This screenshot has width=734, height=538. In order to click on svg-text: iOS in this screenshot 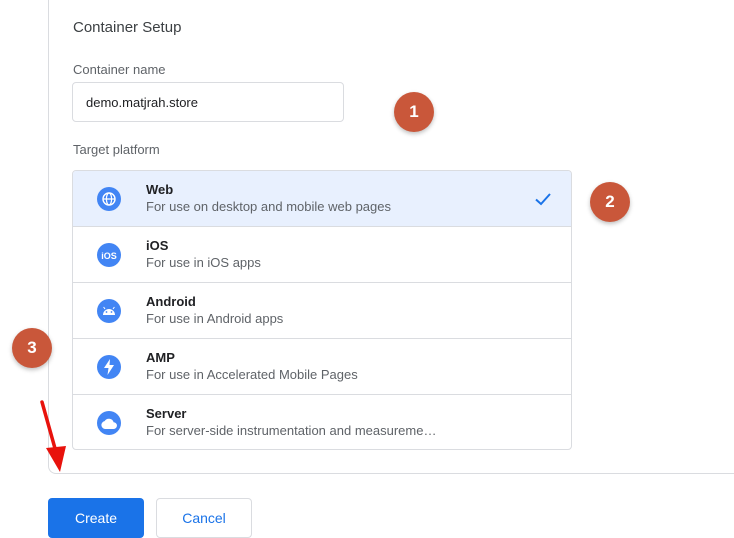, I will do `click(109, 256)`.